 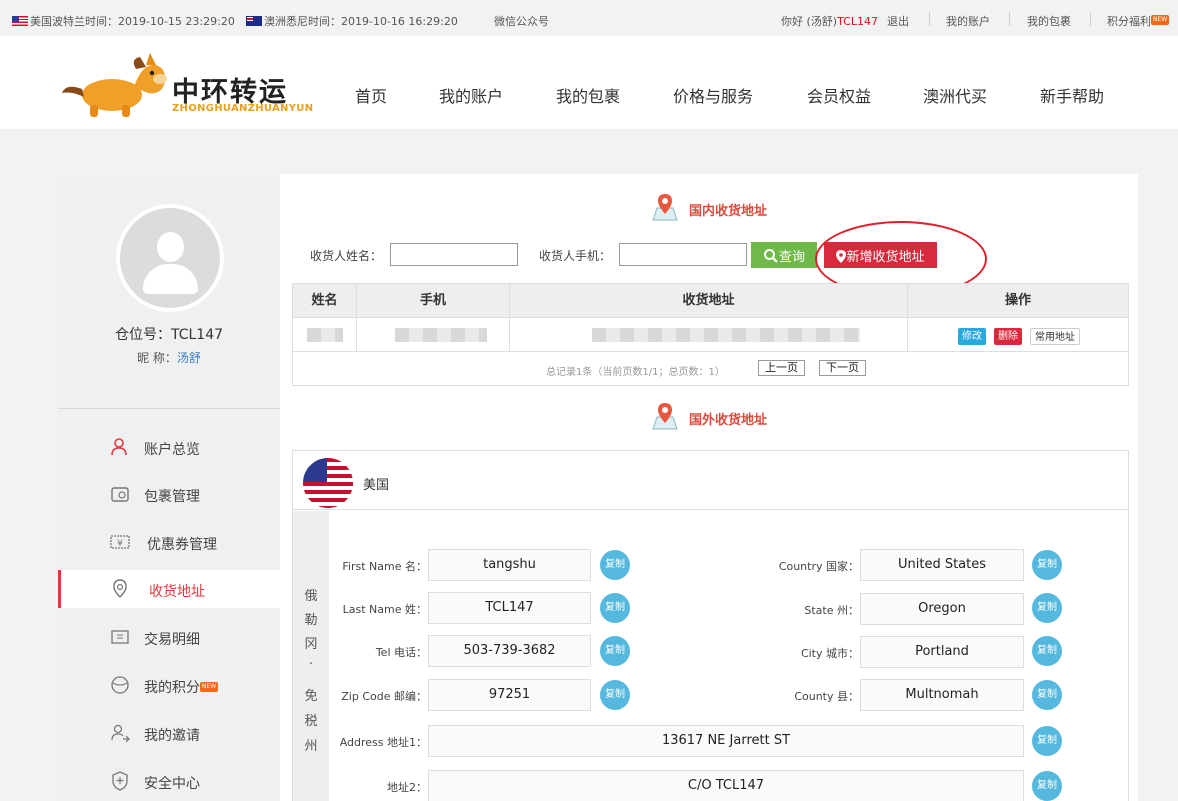 I want to click on country-value: United States, so click(x=942, y=565).